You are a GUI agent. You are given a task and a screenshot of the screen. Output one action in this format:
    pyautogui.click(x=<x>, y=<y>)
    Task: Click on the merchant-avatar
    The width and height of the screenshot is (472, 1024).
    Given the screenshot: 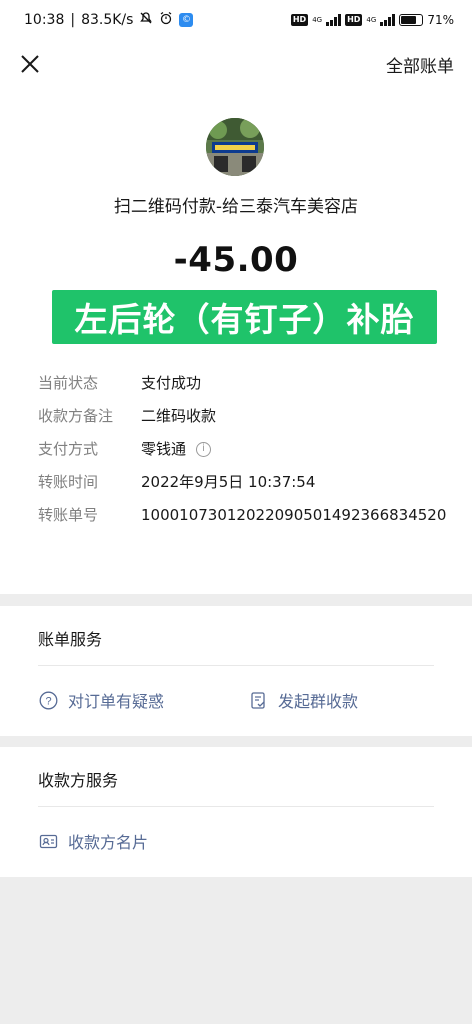 What is the action you would take?
    pyautogui.click(x=235, y=147)
    